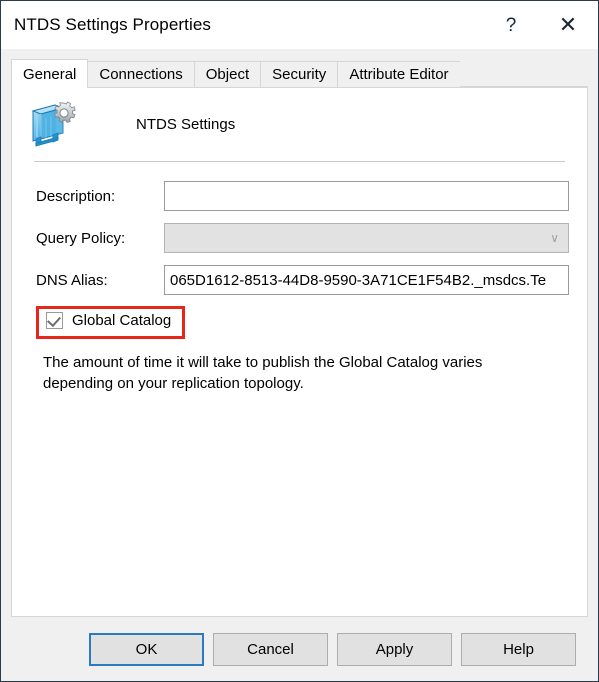  I want to click on tab-attribute-editor-label: Attribute Editor, so click(399, 74).